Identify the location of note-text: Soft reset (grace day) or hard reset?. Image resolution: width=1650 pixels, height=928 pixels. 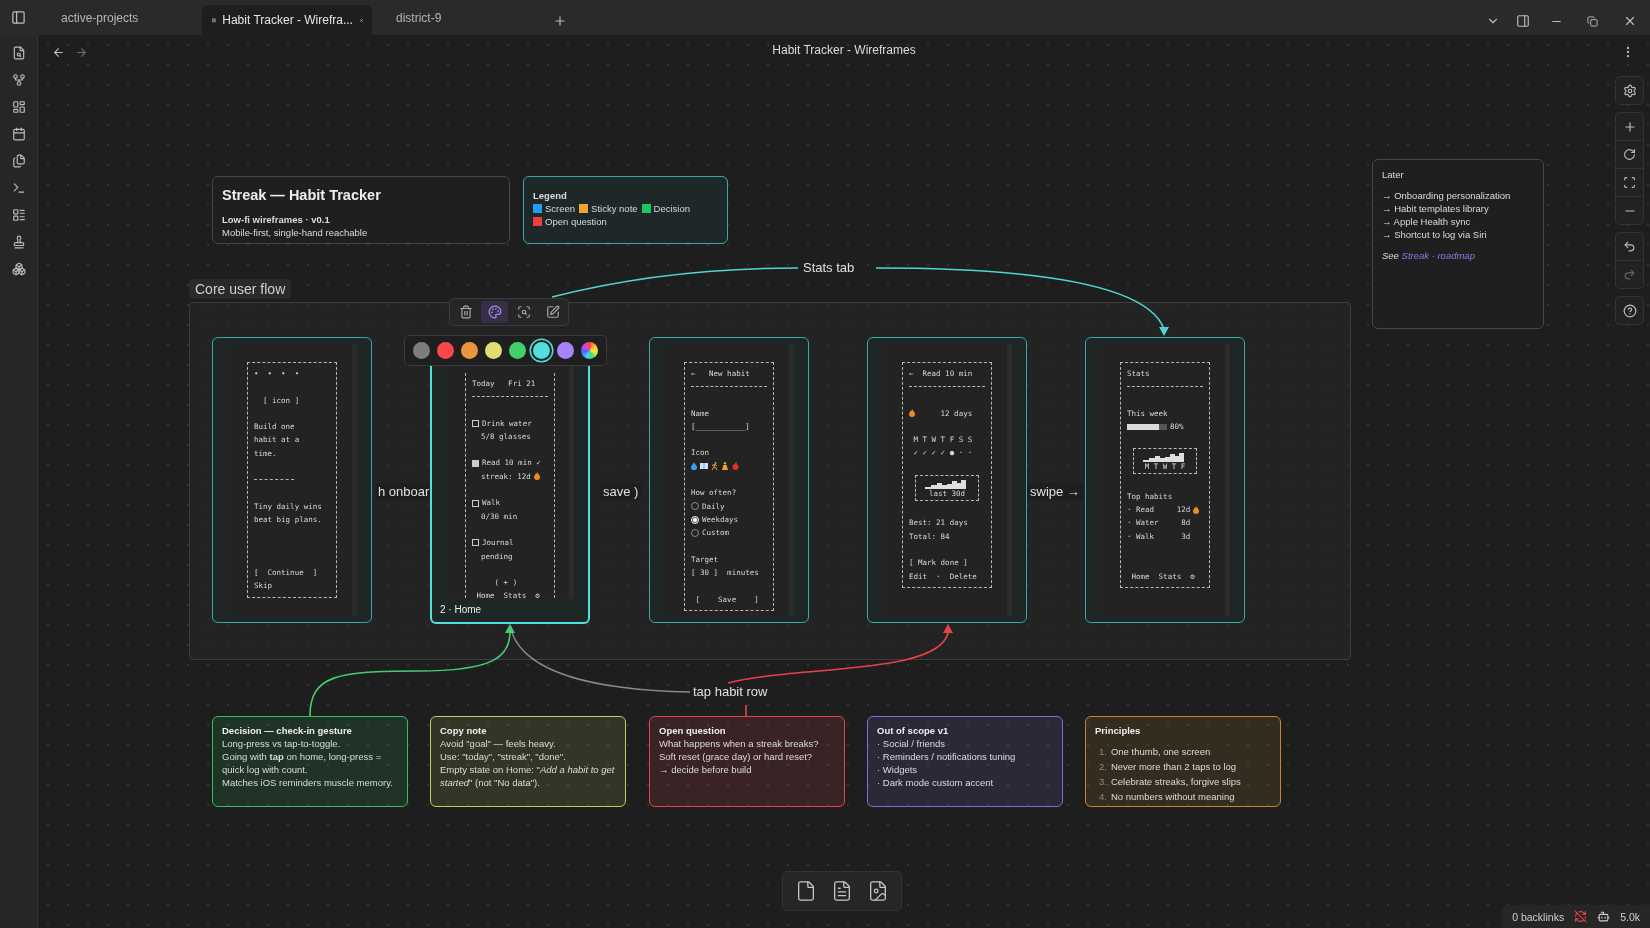
(736, 756).